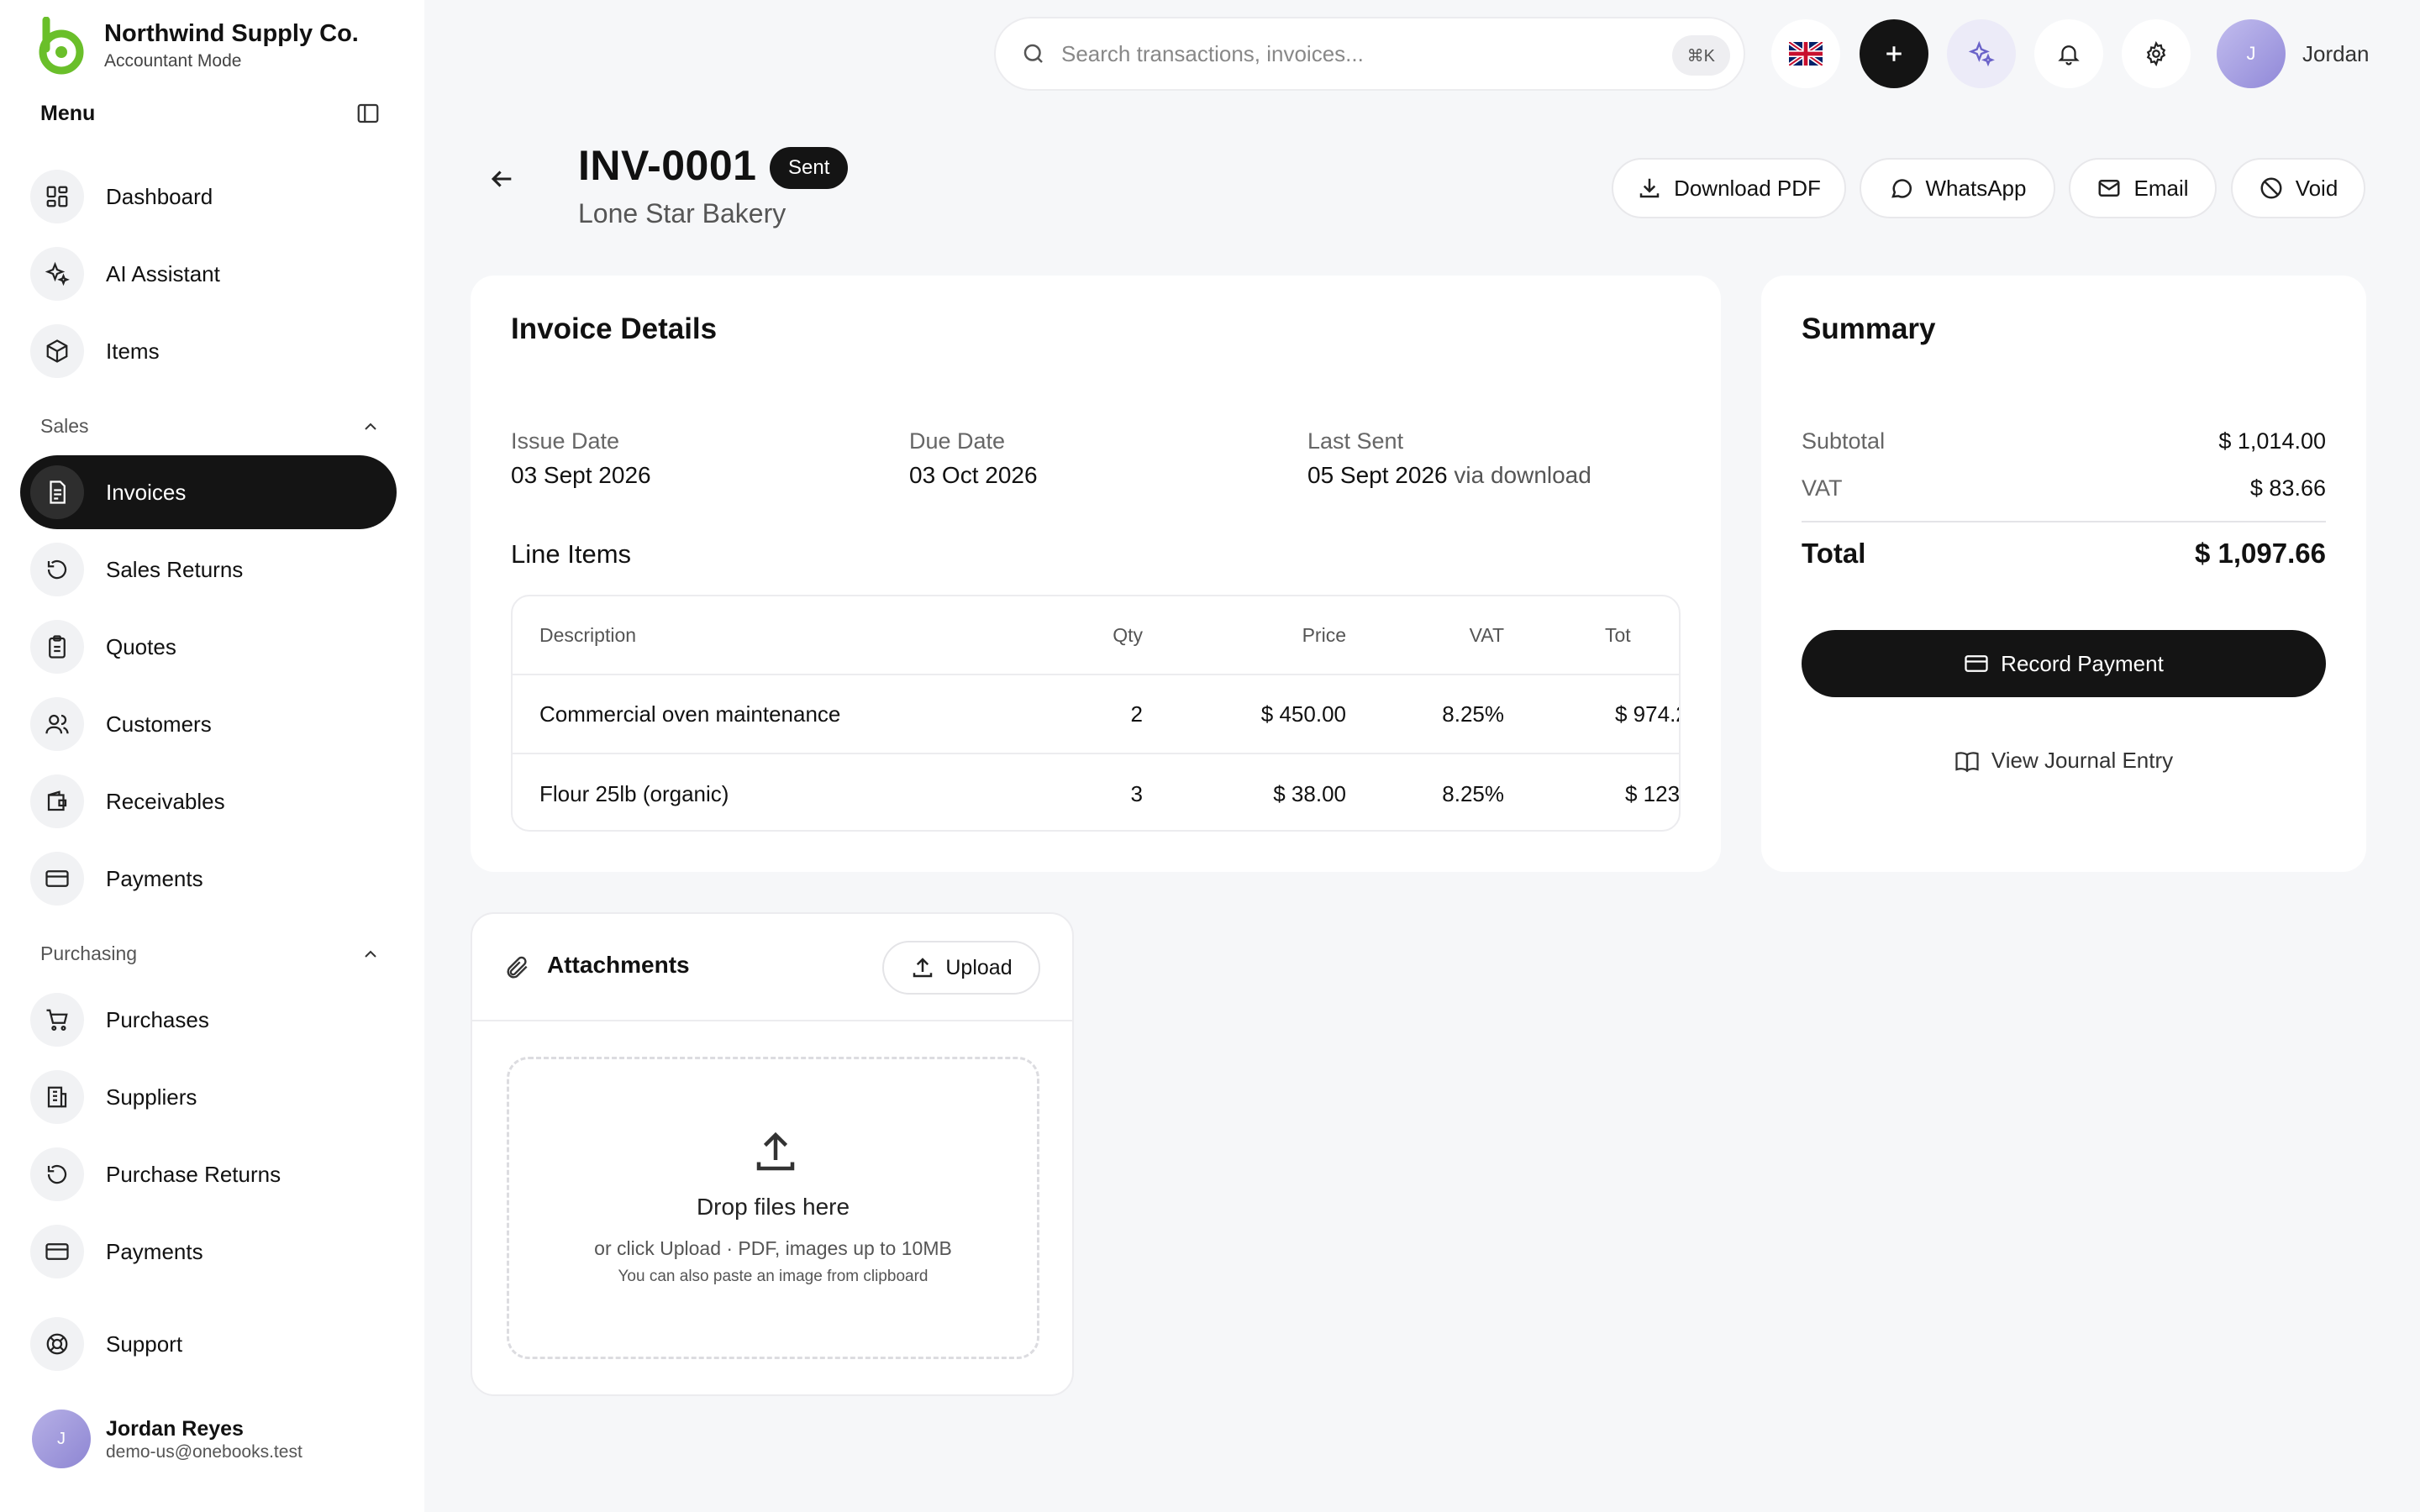  Describe the element at coordinates (210, 953) in the screenshot. I see `section-purchasing: Purchasing` at that location.